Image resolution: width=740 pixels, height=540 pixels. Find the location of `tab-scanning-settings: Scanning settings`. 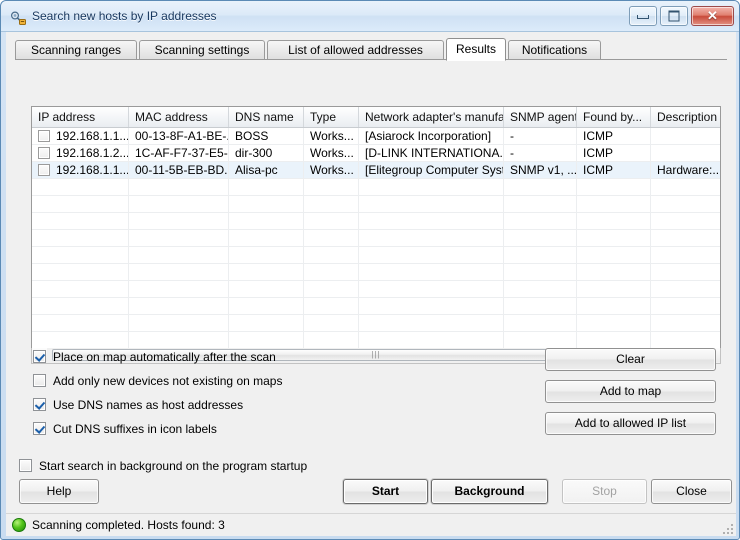

tab-scanning-settings: Scanning settings is located at coordinates (202, 50).